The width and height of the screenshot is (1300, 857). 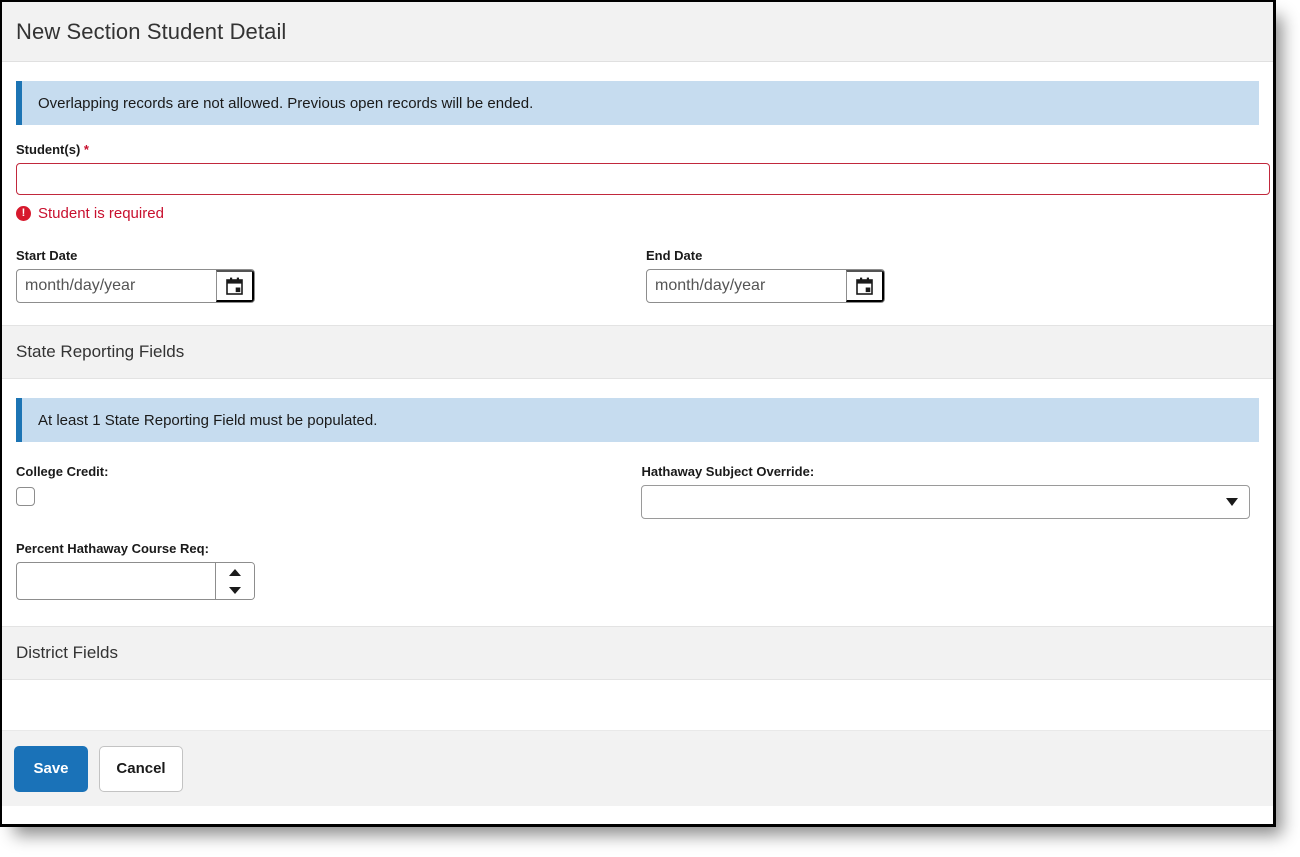 I want to click on hathaway-subject-override-group: Hathaway Subject Override:, so click(x=950, y=491).